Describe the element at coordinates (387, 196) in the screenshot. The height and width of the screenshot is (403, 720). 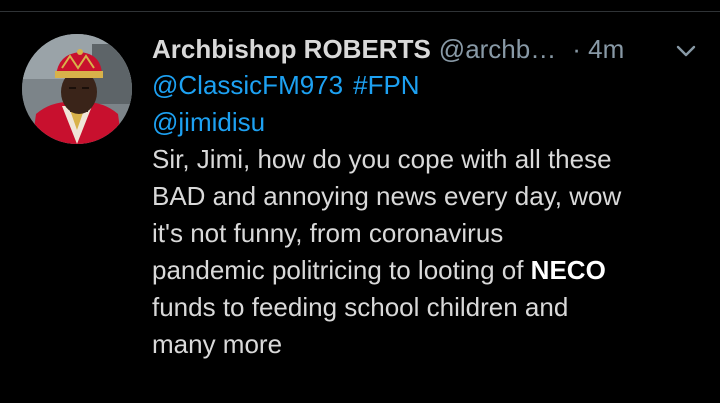
I see `body-line-2: BAD and annoying news every day, wow` at that location.